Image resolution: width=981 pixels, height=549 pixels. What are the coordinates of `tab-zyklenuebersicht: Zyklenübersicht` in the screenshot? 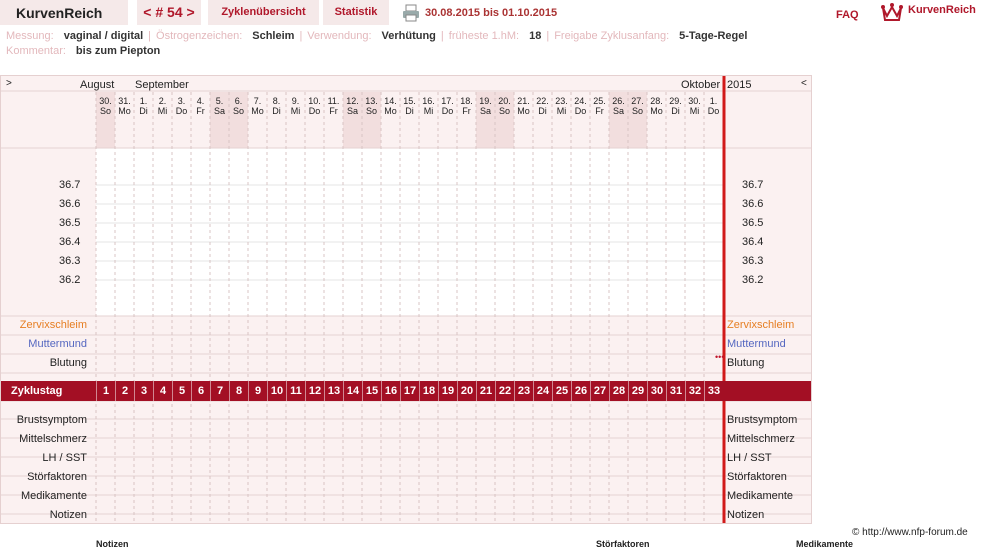 It's located at (263, 12).